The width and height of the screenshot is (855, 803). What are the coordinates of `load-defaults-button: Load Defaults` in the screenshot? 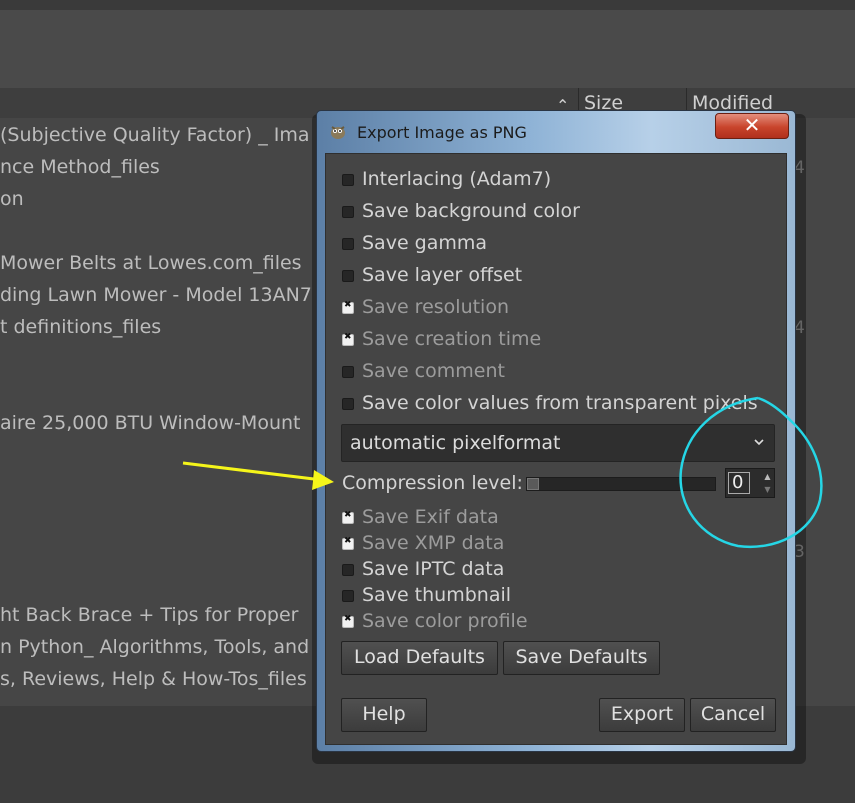 It's located at (419, 658).